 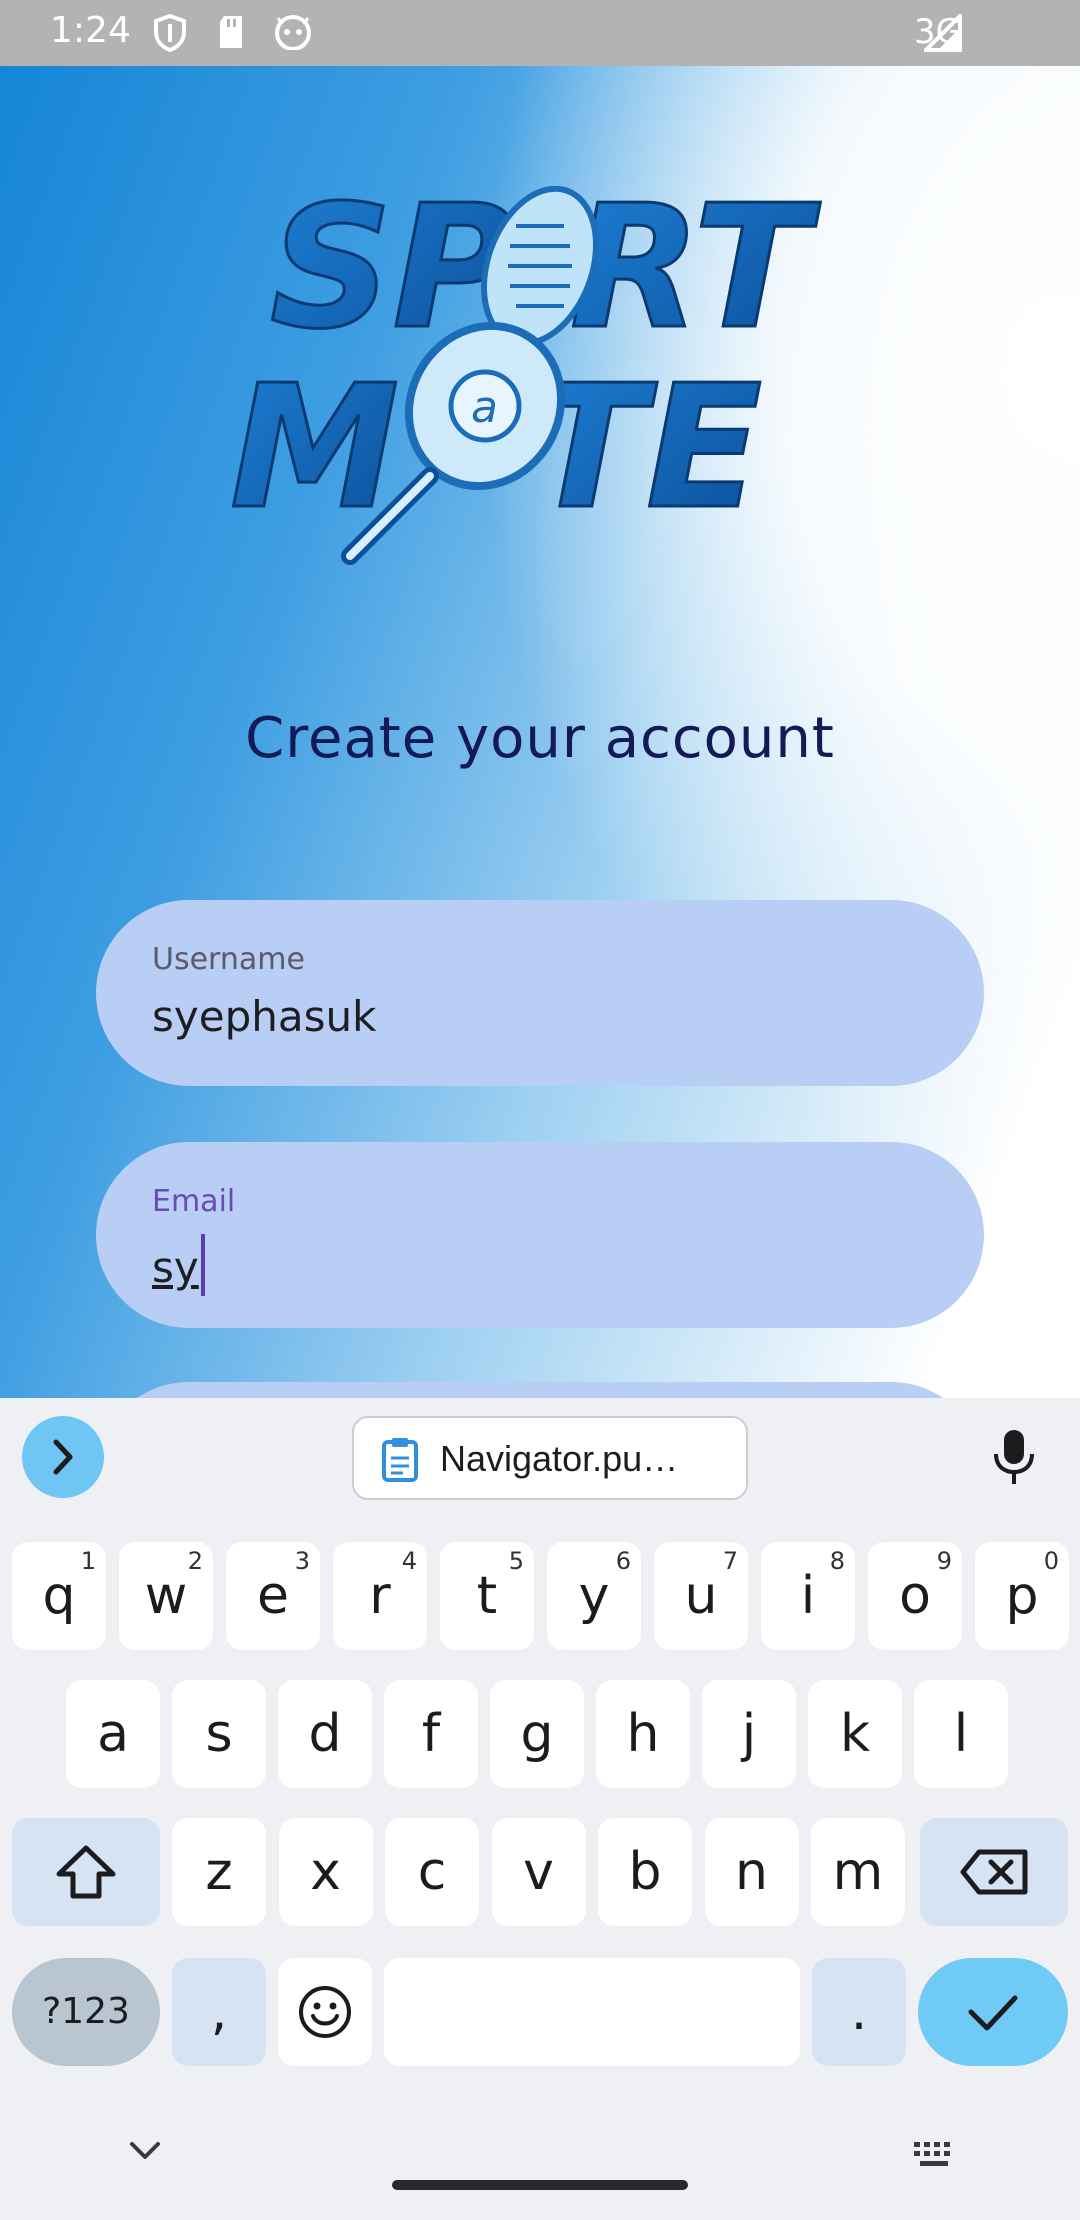 I want to click on key-hint: 9, so click(x=944, y=1561).